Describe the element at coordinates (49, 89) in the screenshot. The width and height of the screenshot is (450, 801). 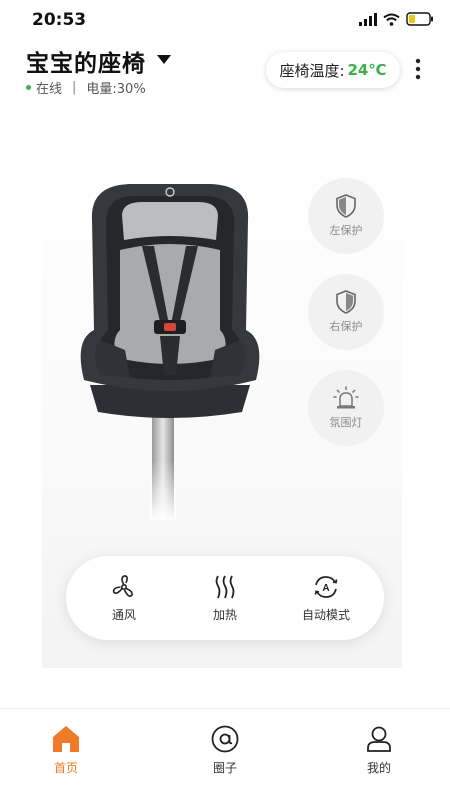
I see `online-status: 在线` at that location.